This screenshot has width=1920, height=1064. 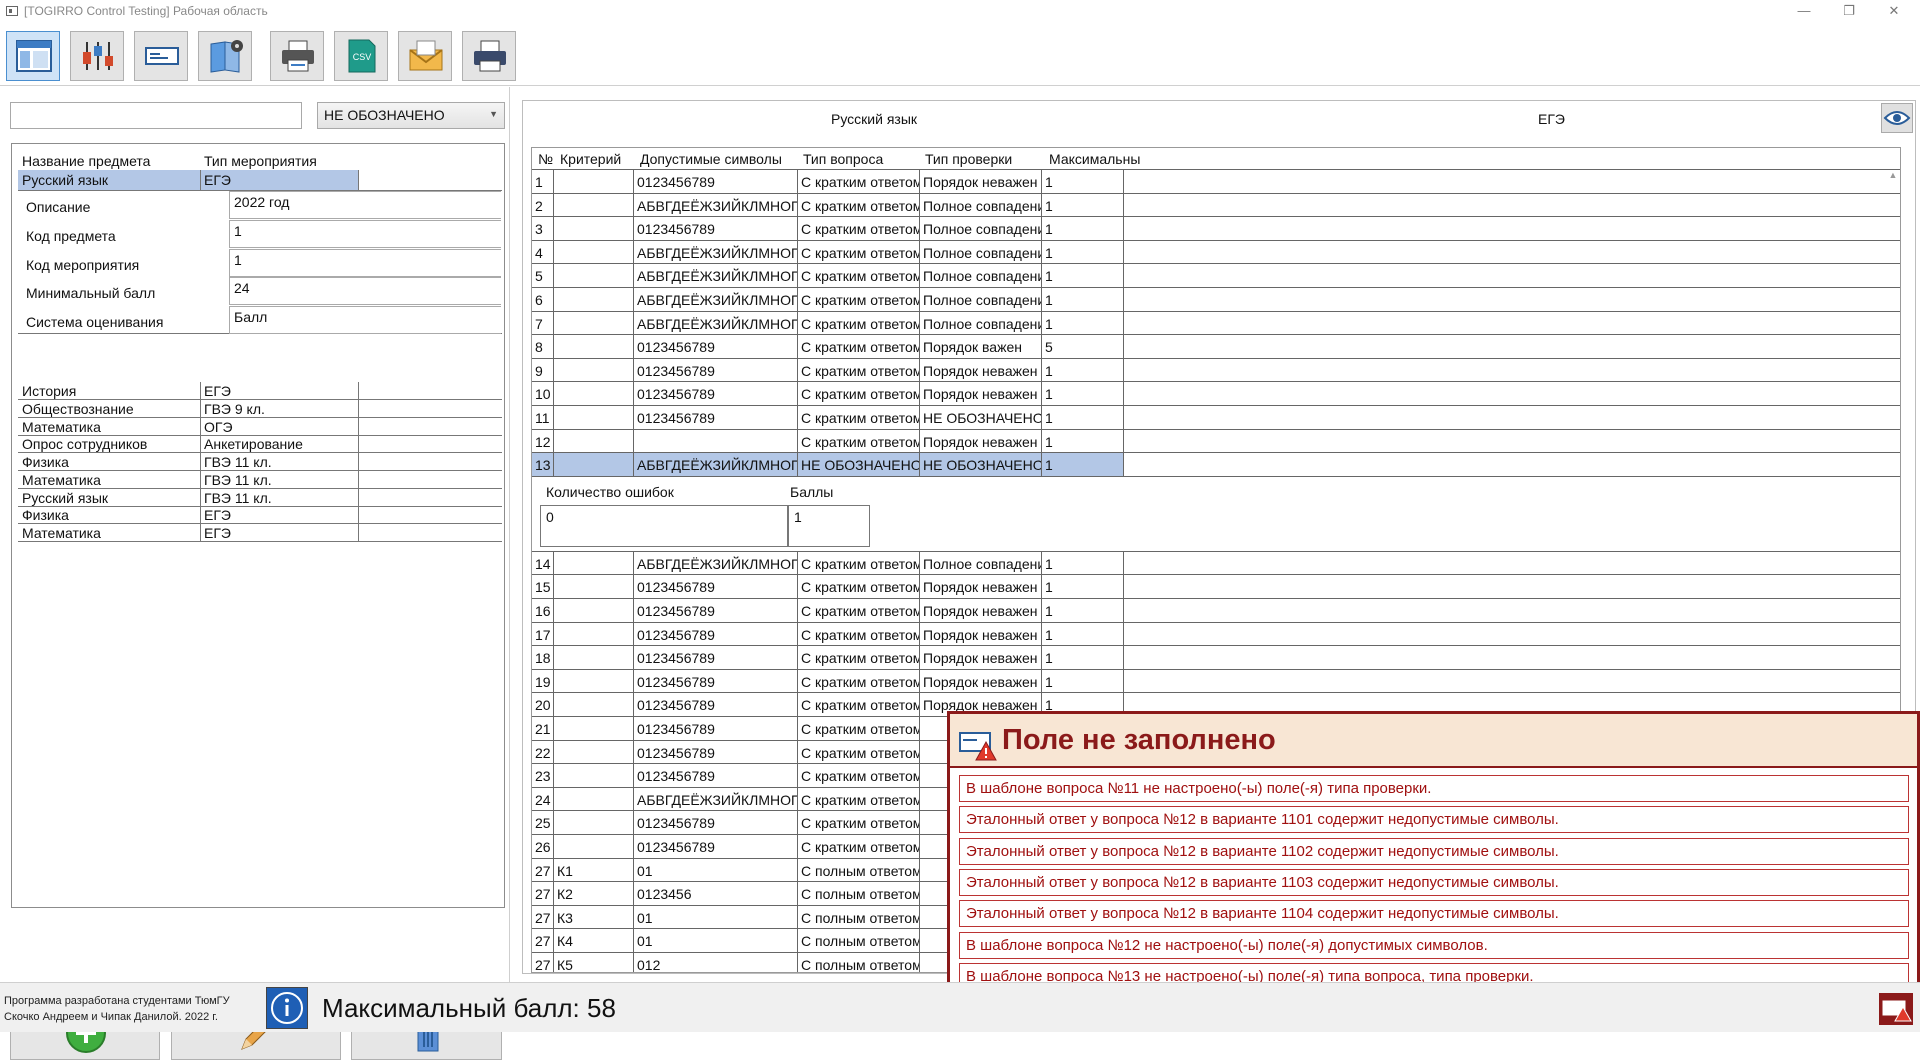 What do you see at coordinates (365, 234) in the screenshot?
I see `subject-code-field: 1` at bounding box center [365, 234].